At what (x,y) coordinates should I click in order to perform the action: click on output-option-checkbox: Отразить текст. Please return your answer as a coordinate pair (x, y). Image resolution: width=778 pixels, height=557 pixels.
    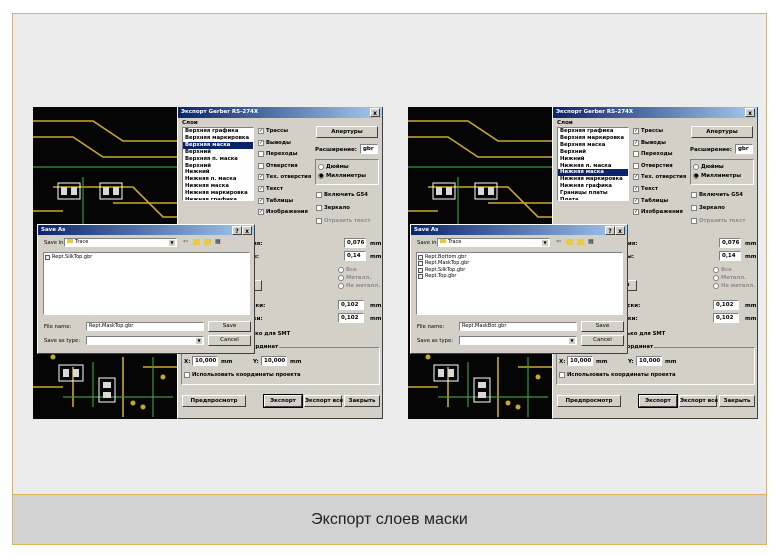
    Looking at the image, I should click on (343, 221).